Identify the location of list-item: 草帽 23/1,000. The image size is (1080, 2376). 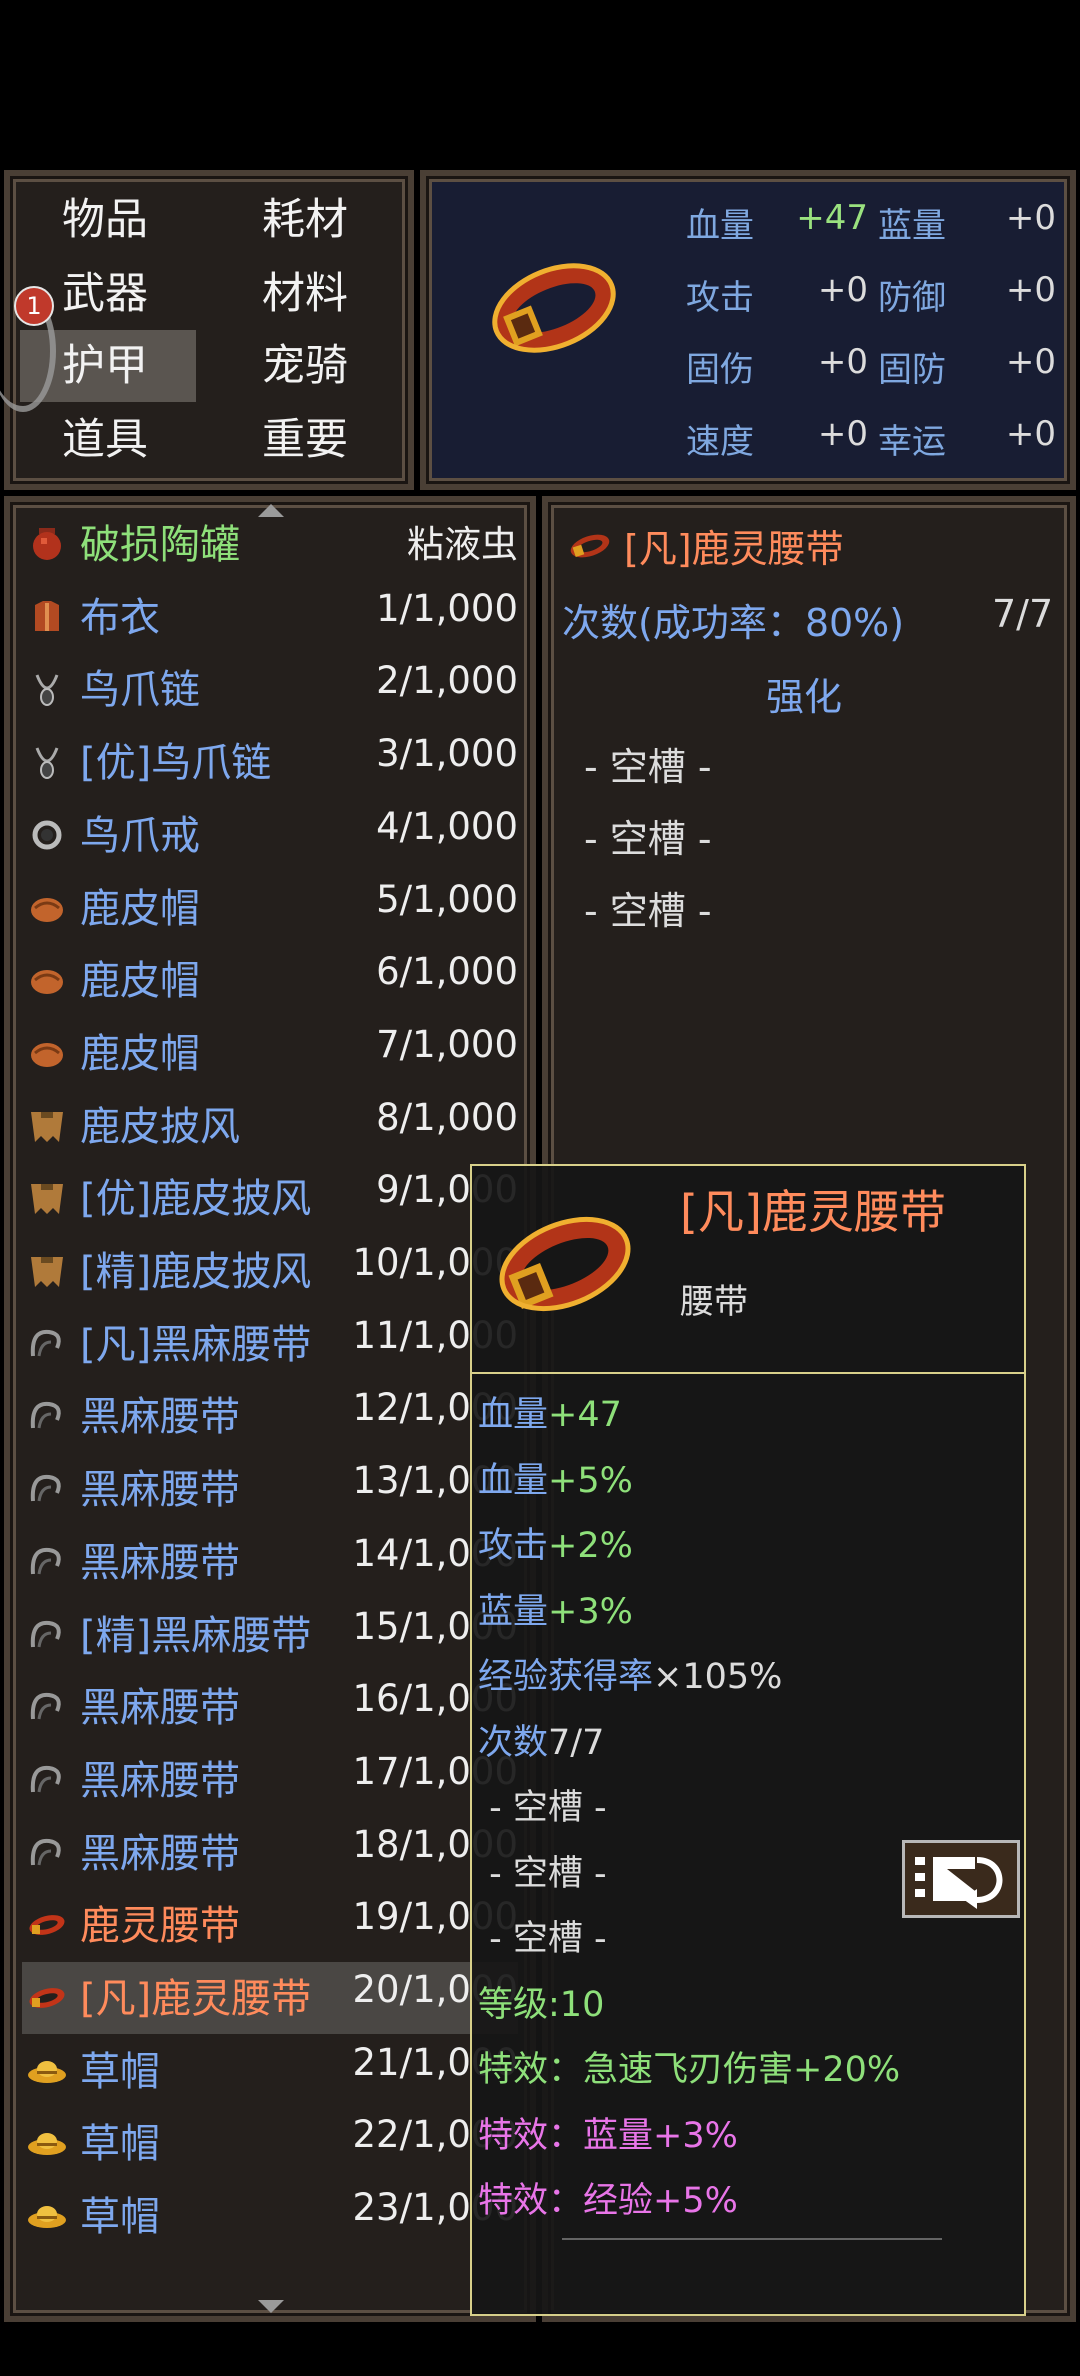
(270, 2216).